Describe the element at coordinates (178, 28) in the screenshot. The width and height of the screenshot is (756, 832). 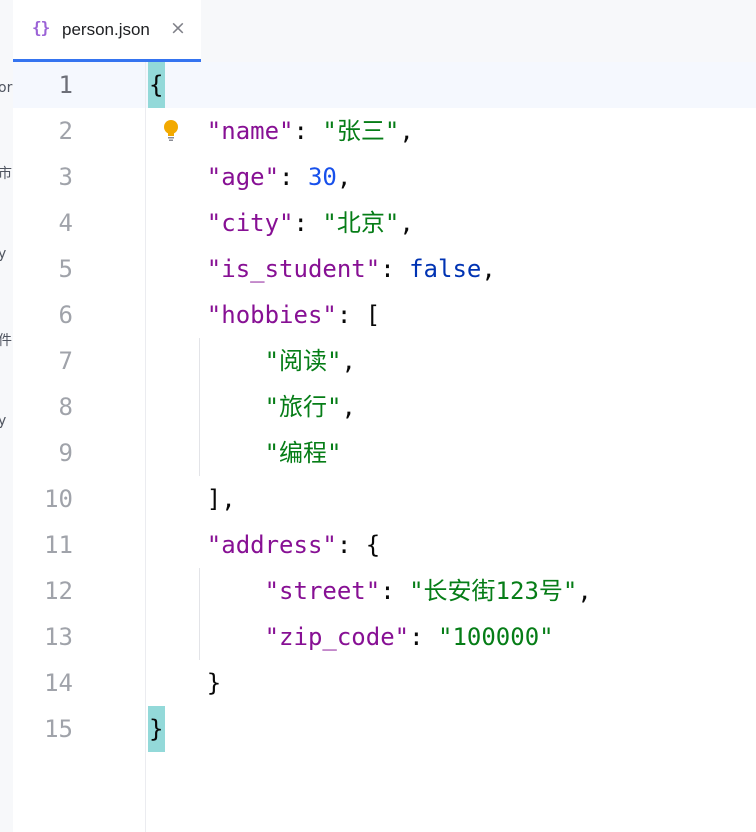
I see `close-icon: ×` at that location.